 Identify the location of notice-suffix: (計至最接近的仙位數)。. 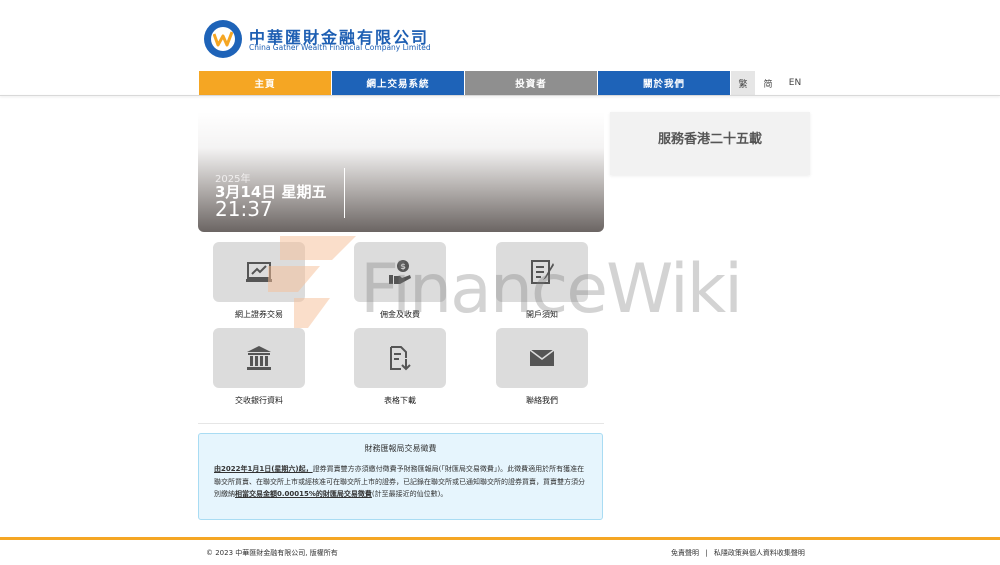
(409, 494).